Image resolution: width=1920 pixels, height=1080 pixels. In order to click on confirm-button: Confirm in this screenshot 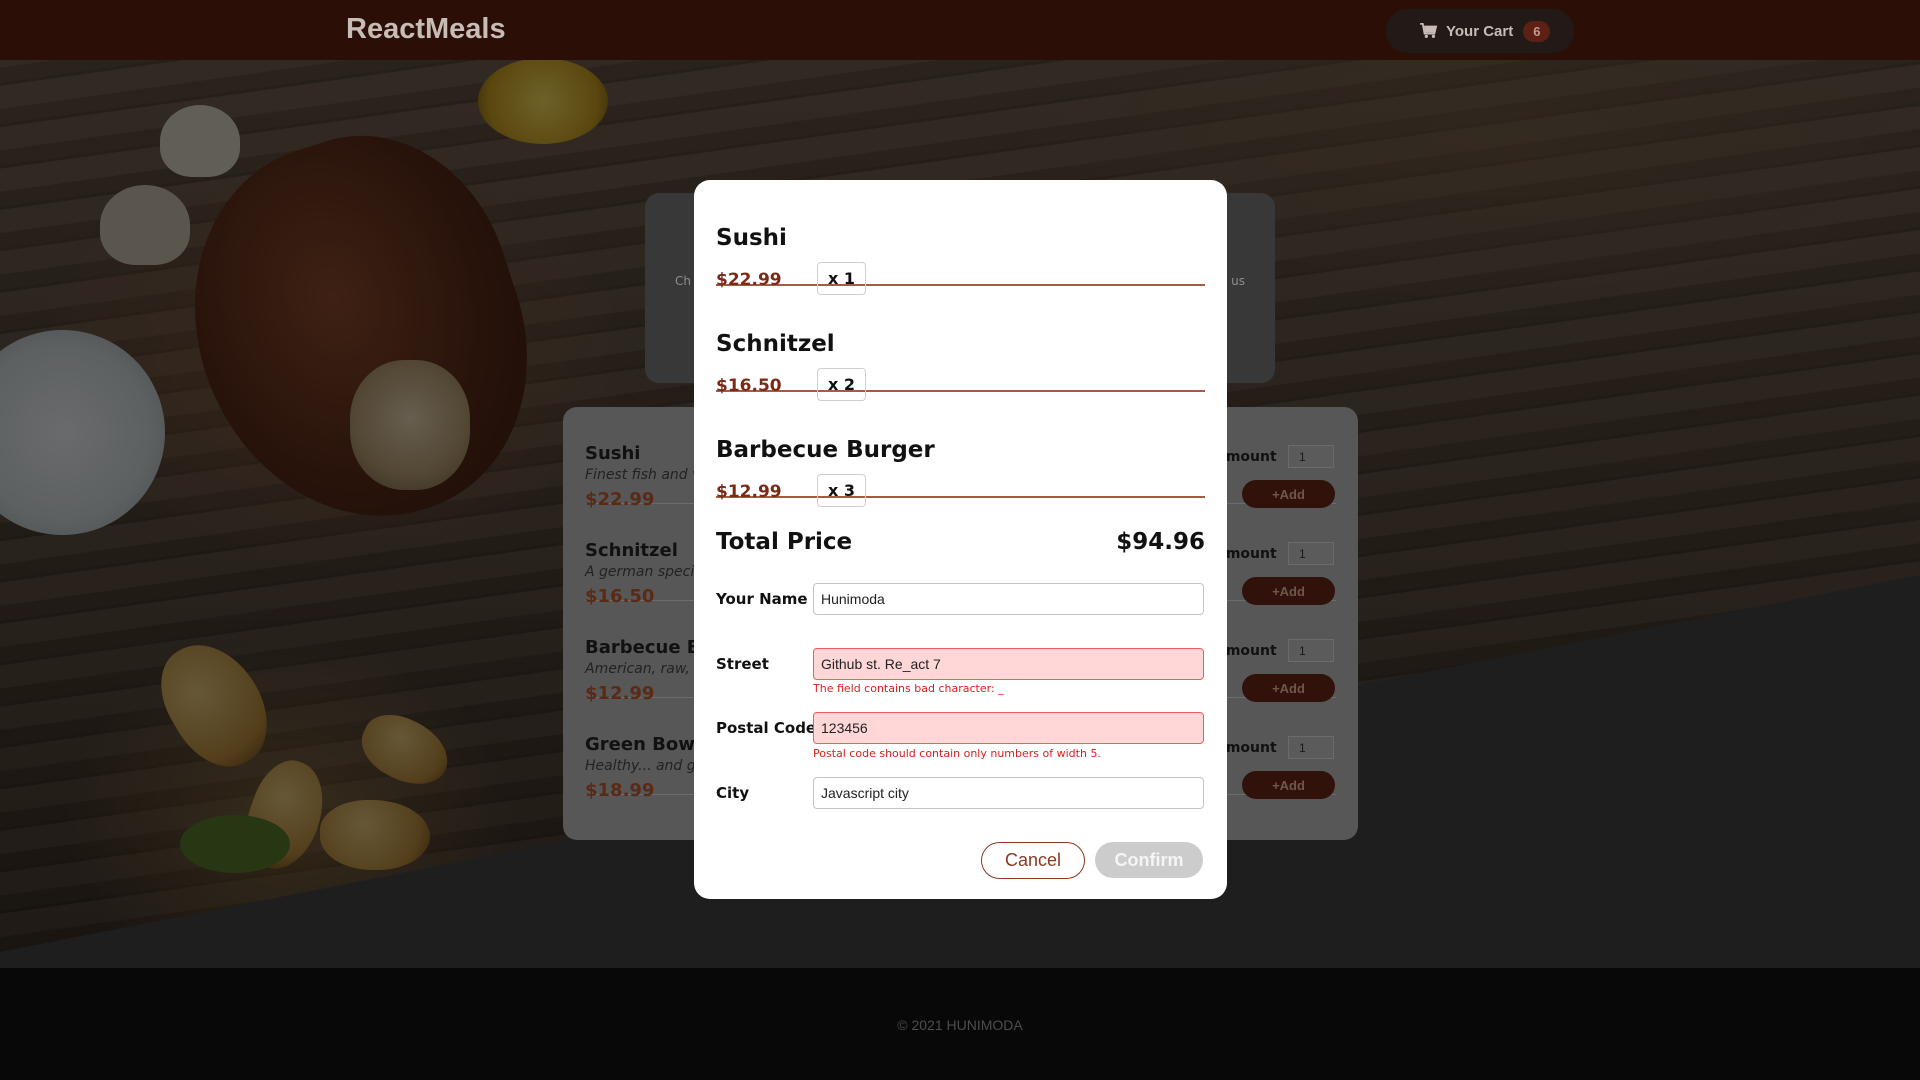, I will do `click(1149, 860)`.